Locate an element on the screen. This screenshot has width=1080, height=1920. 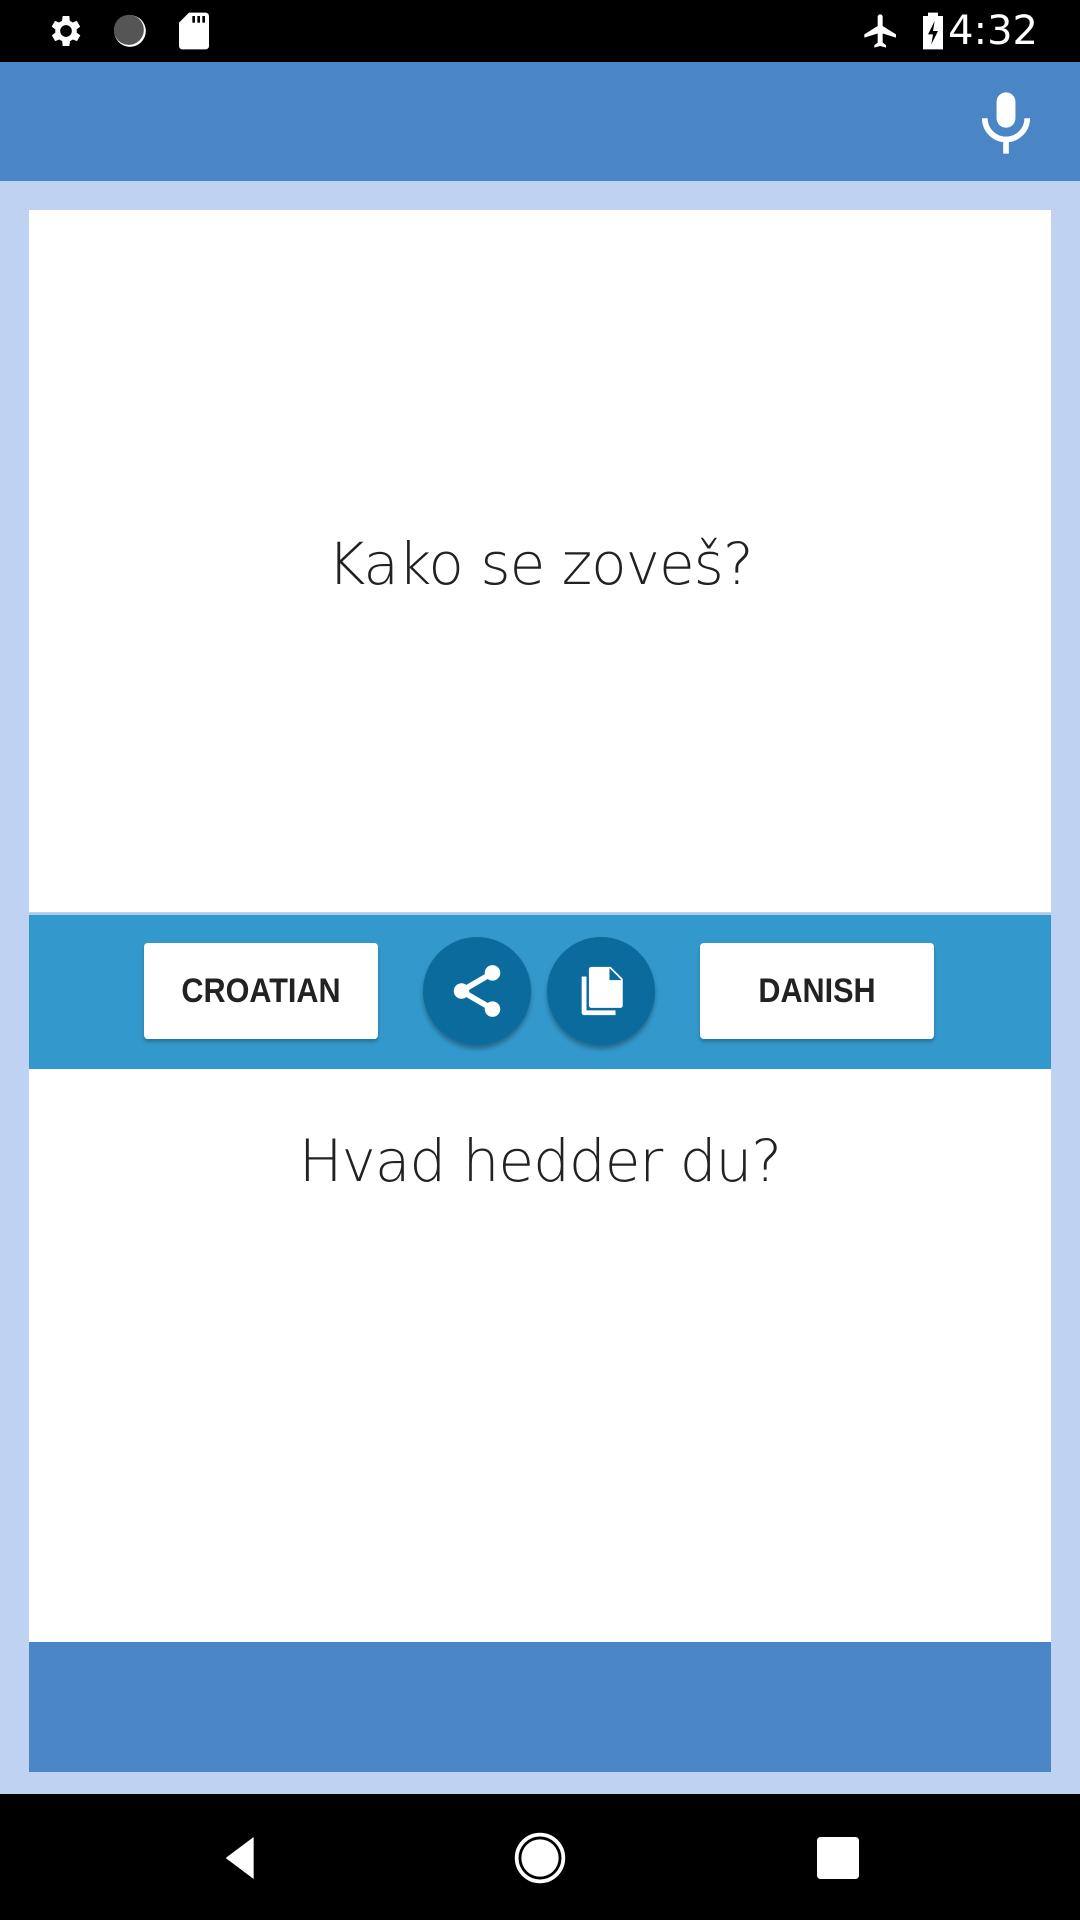
home-icon is located at coordinates (540, 1858).